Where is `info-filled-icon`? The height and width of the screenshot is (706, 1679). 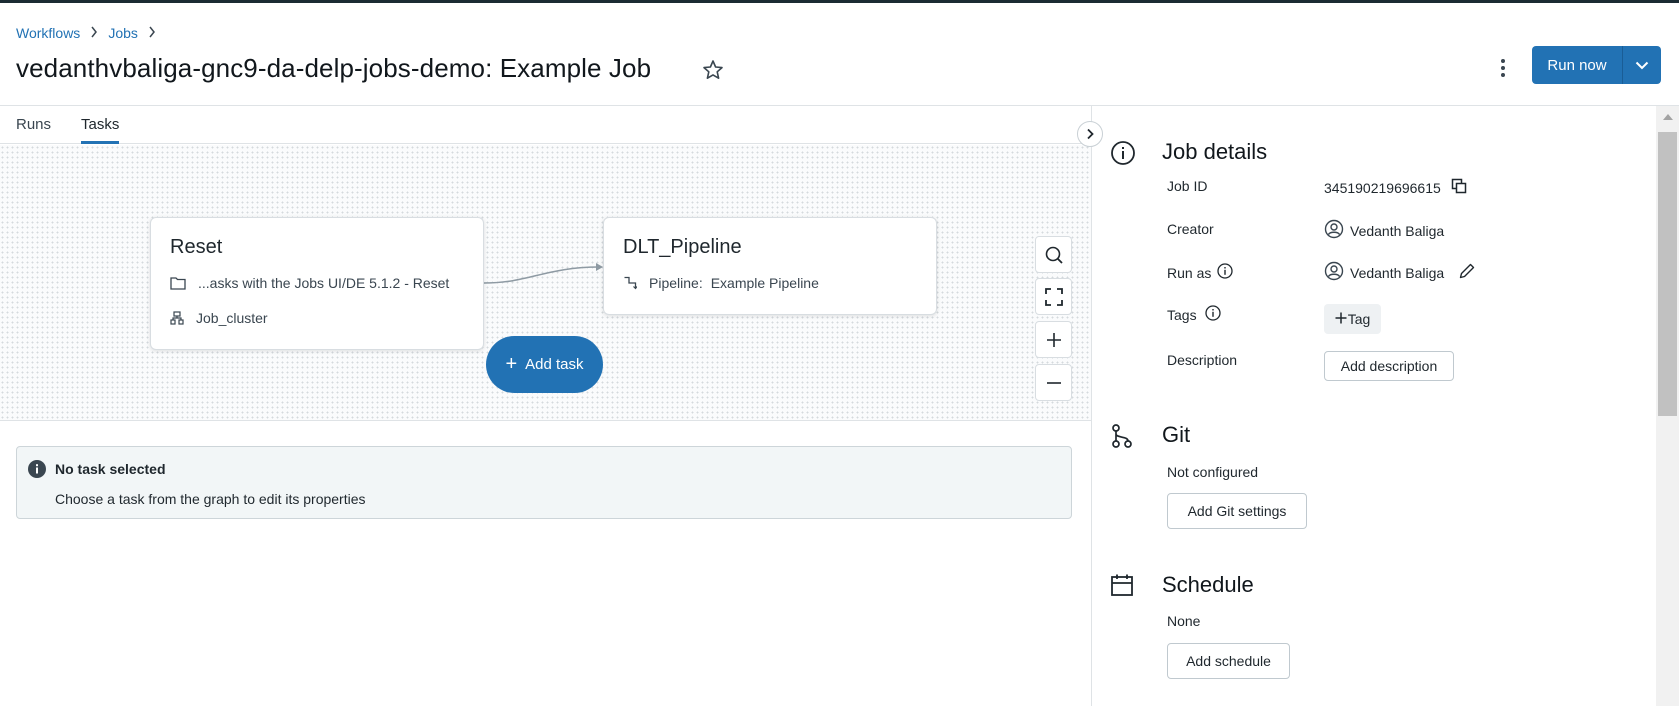 info-filled-icon is located at coordinates (37, 471).